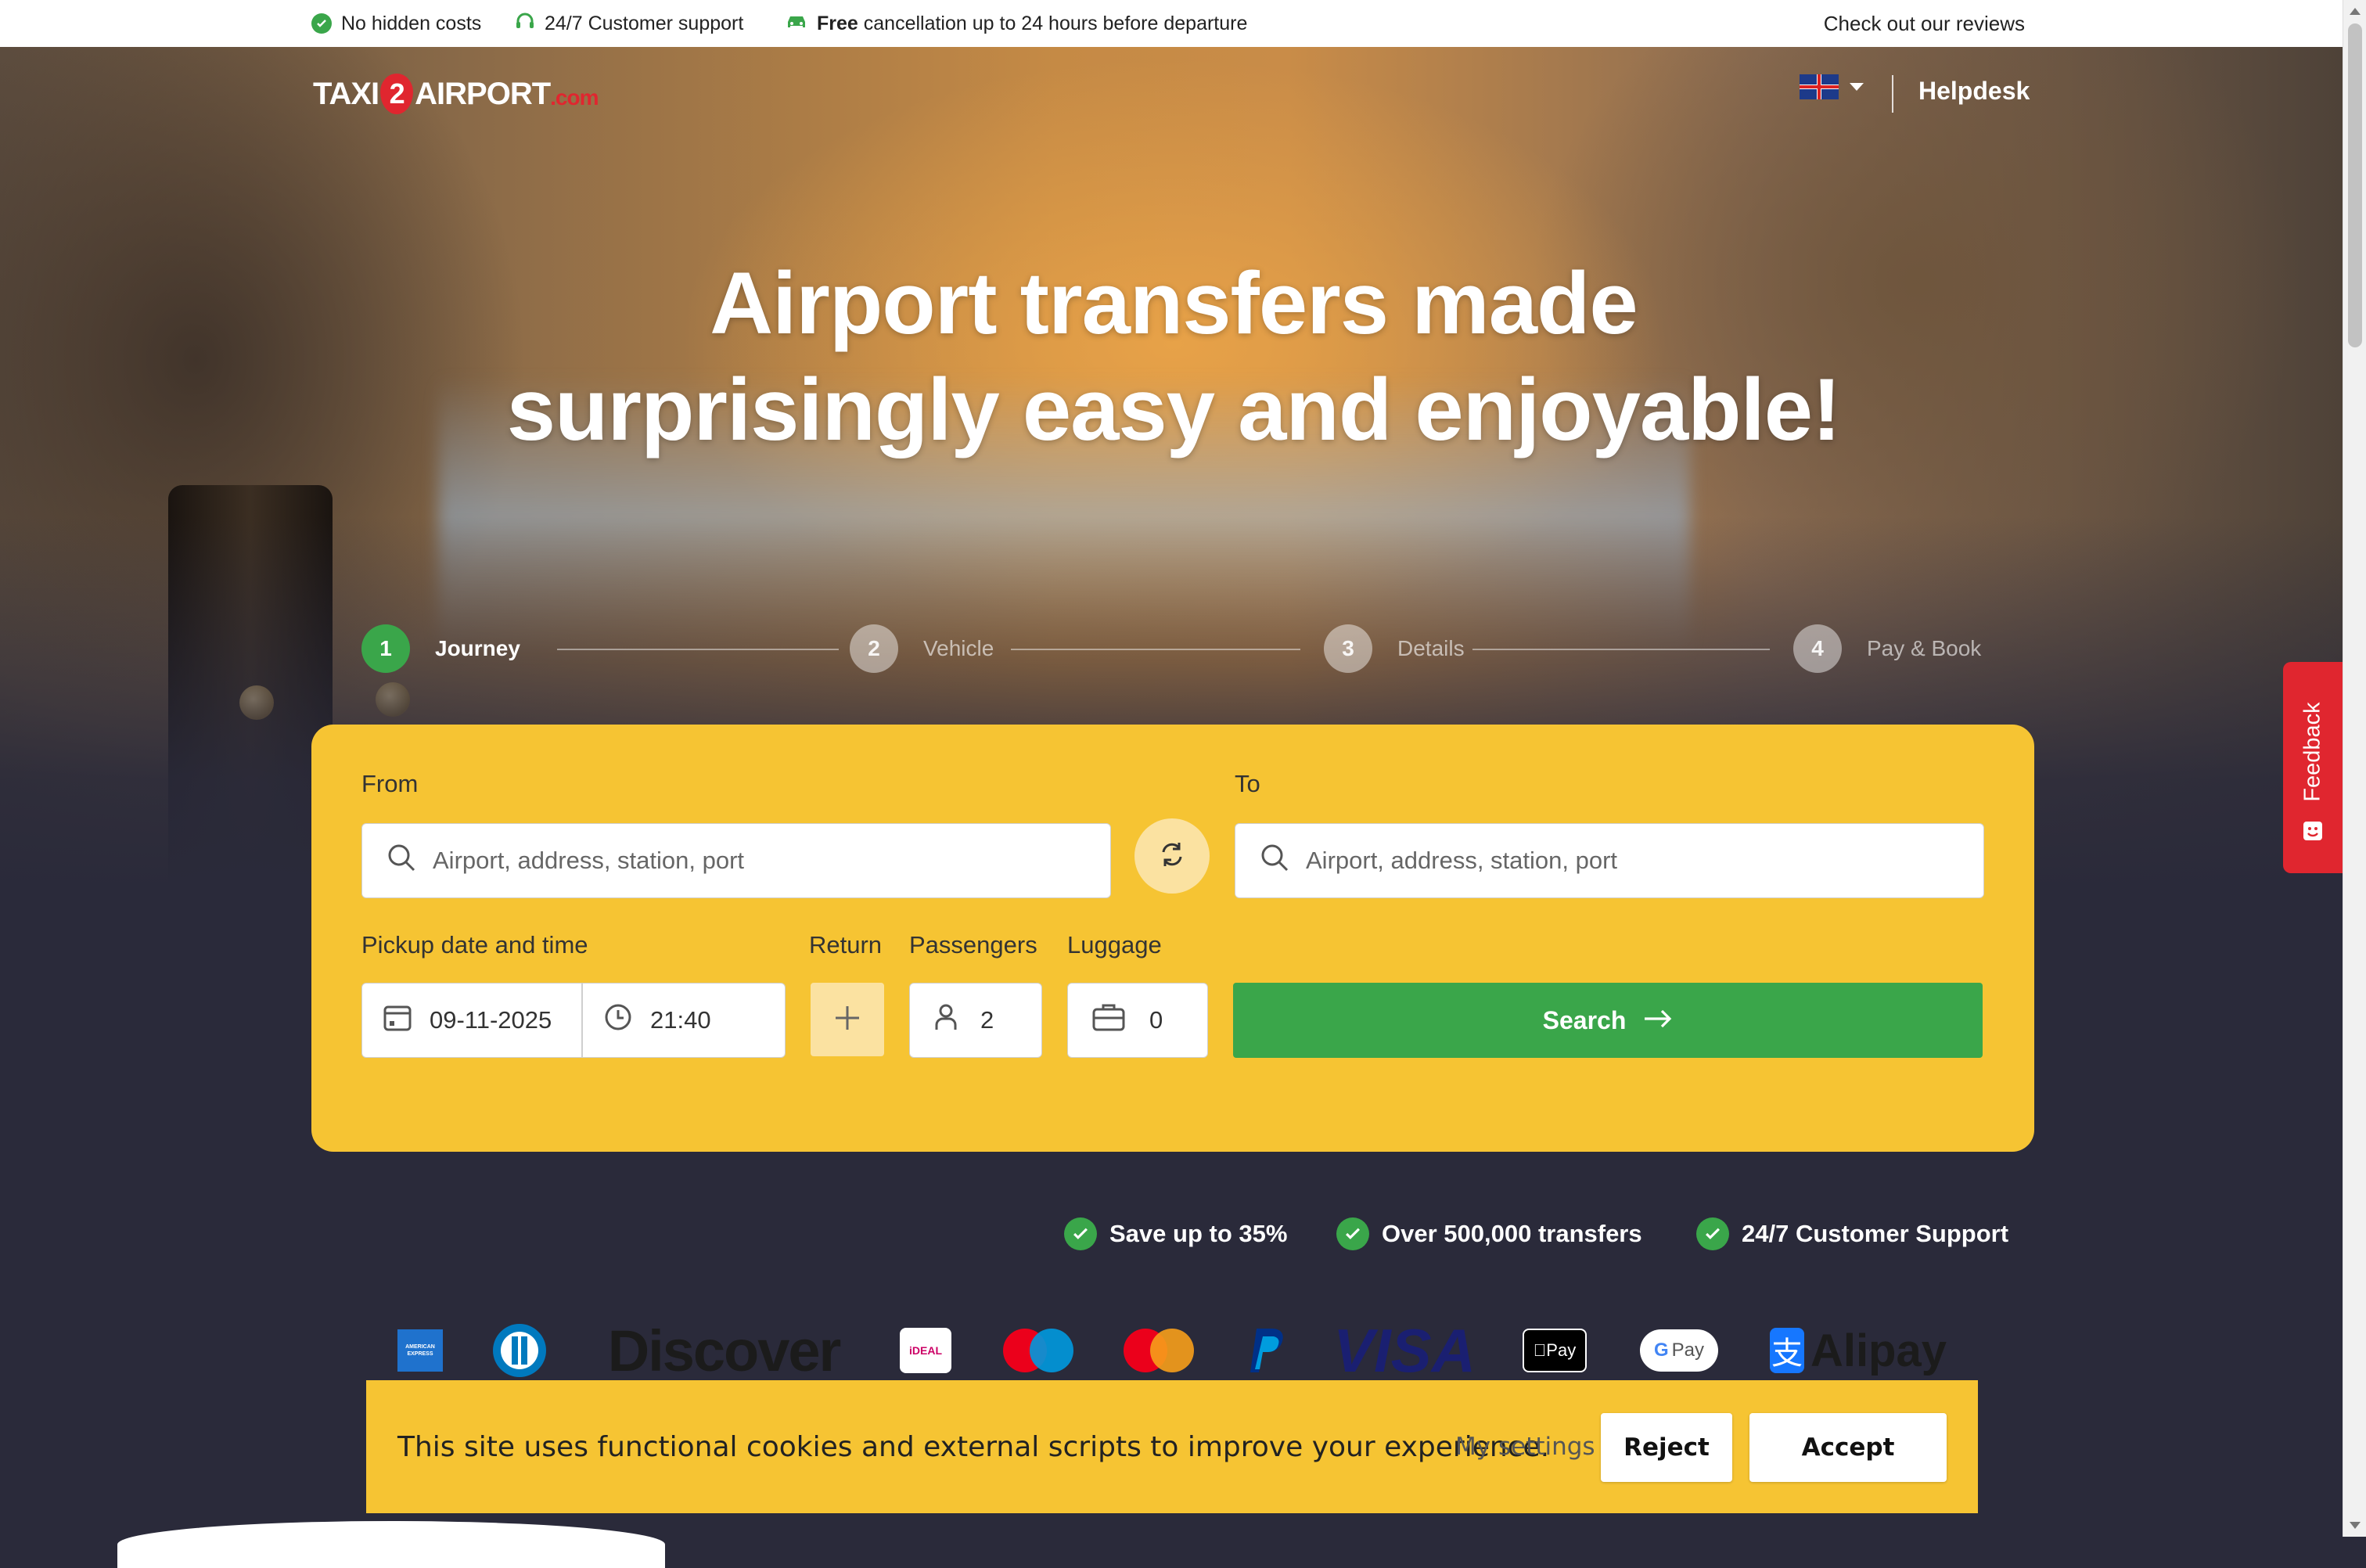 Image resolution: width=2366 pixels, height=1568 pixels. I want to click on ideal-logo: iDEAL, so click(925, 1350).